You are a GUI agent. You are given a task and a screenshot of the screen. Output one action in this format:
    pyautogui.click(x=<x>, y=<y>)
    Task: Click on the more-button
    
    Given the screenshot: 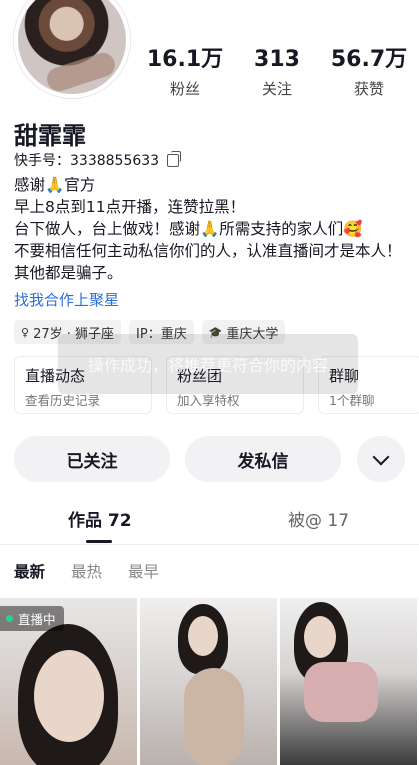 What is the action you would take?
    pyautogui.click(x=381, y=459)
    